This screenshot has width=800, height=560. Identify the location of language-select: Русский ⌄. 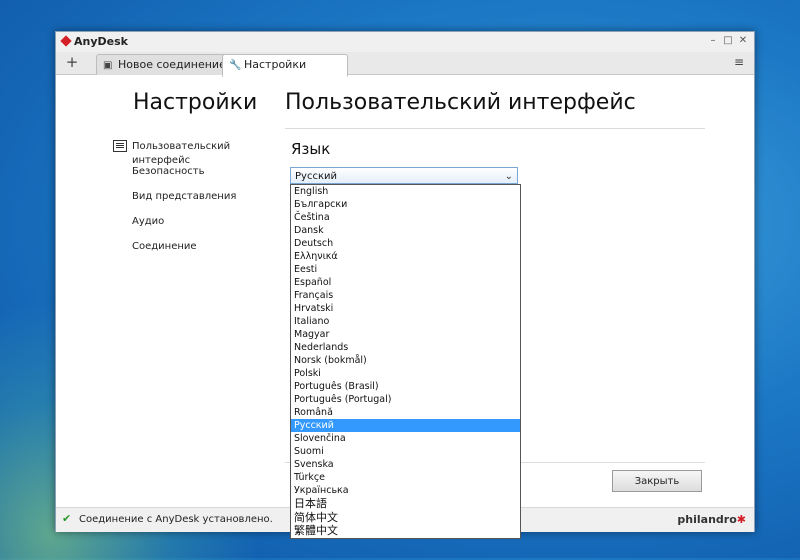
(404, 175).